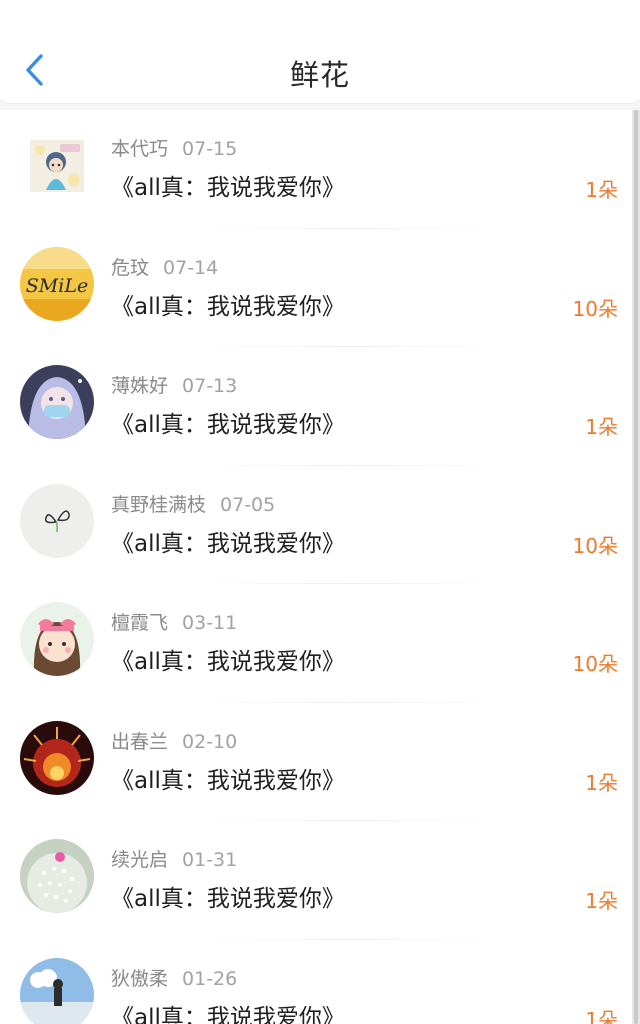 The height and width of the screenshot is (1024, 640). I want to click on svg-text: SMiLe, so click(57, 286).